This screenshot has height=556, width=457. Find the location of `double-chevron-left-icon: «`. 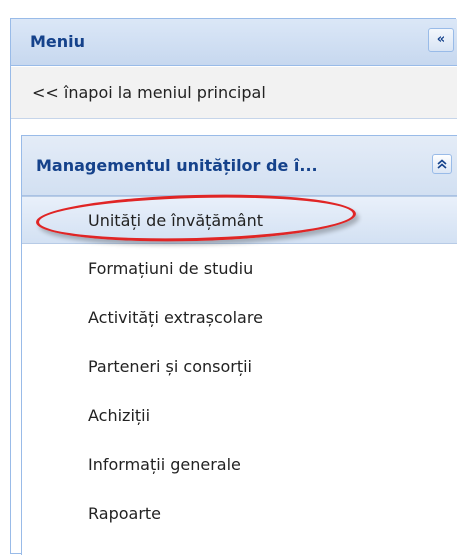

double-chevron-left-icon: « is located at coordinates (441, 39).